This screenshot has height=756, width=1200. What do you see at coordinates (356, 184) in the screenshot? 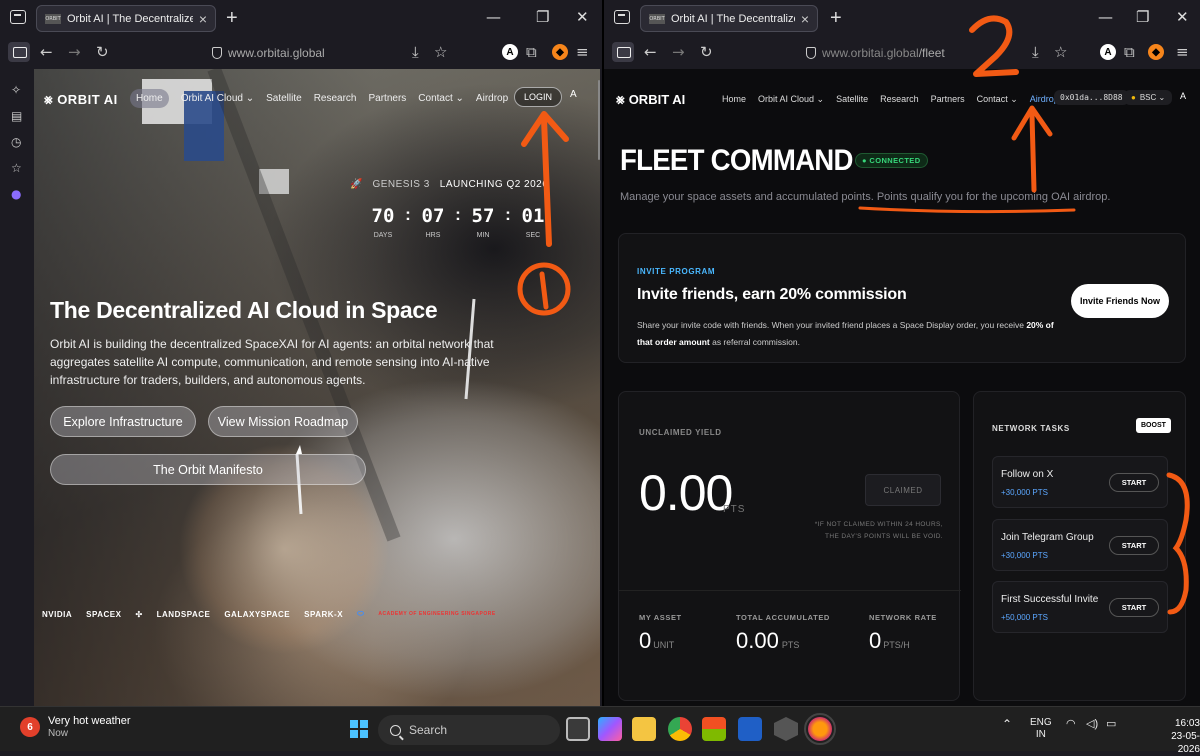
I see `rocket-icon: 🚀` at bounding box center [356, 184].